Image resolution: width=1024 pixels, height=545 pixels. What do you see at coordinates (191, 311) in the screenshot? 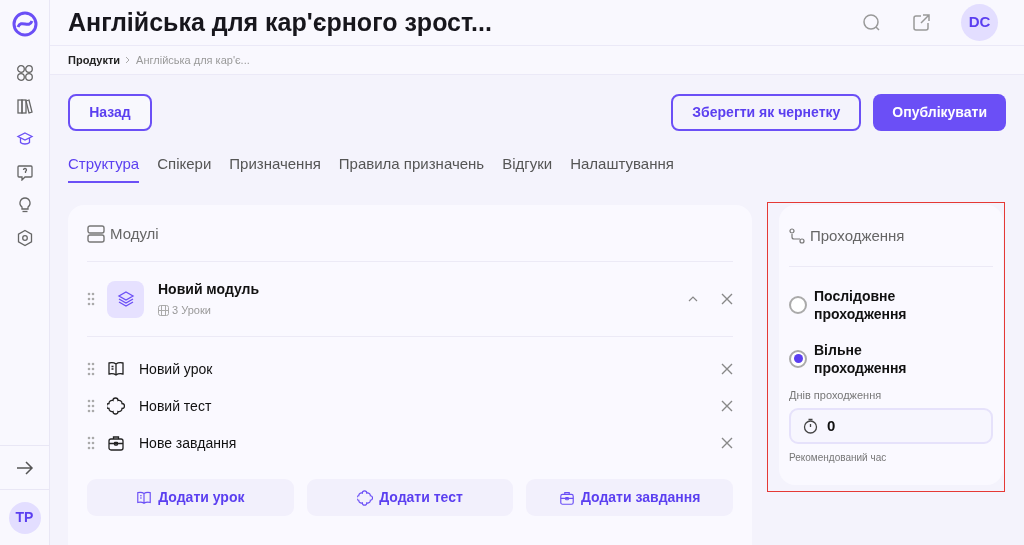
I see `lesson-count: 3 Уроки` at bounding box center [191, 311].